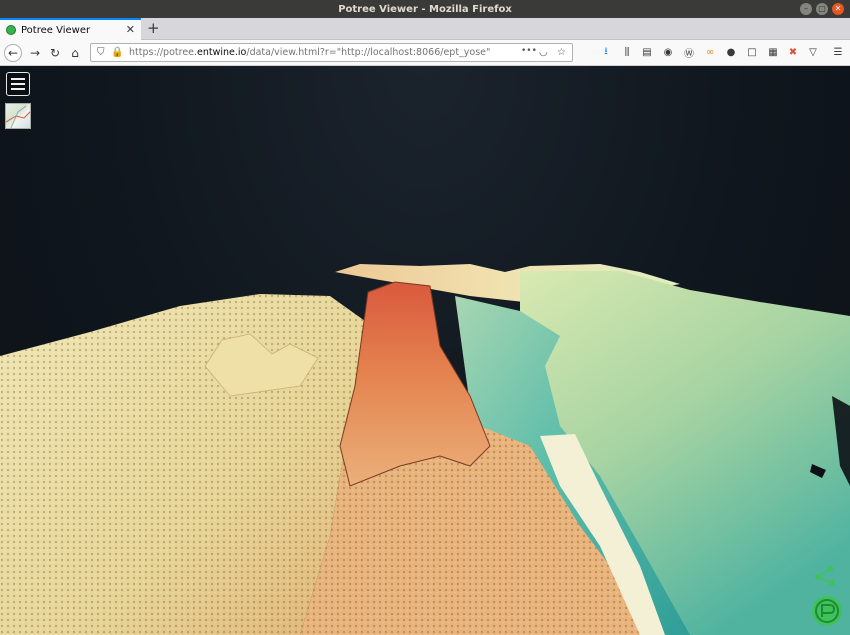 This screenshot has height=635, width=850. Describe the element at coordinates (75, 53) in the screenshot. I see `home-button: ⌂` at that location.